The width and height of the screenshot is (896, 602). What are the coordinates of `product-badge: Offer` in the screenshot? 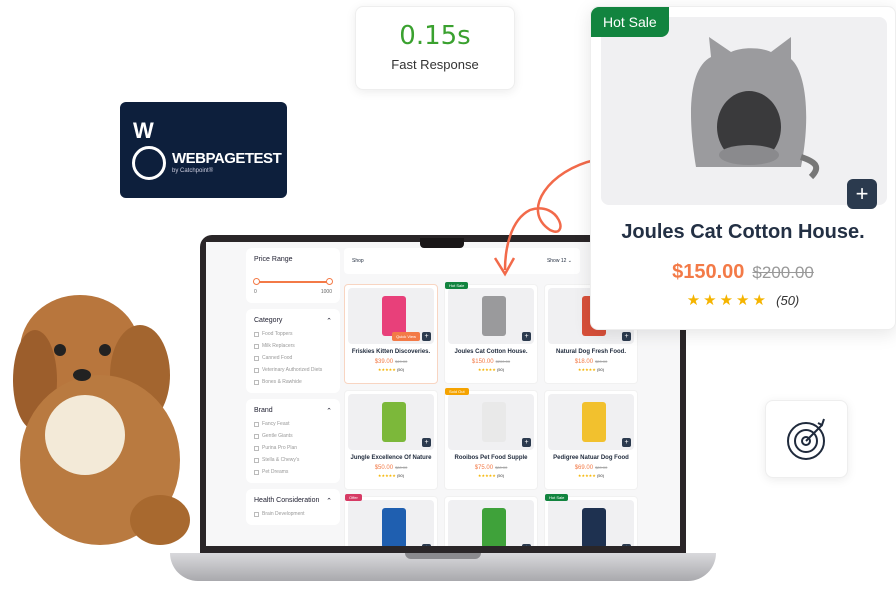 It's located at (353, 497).